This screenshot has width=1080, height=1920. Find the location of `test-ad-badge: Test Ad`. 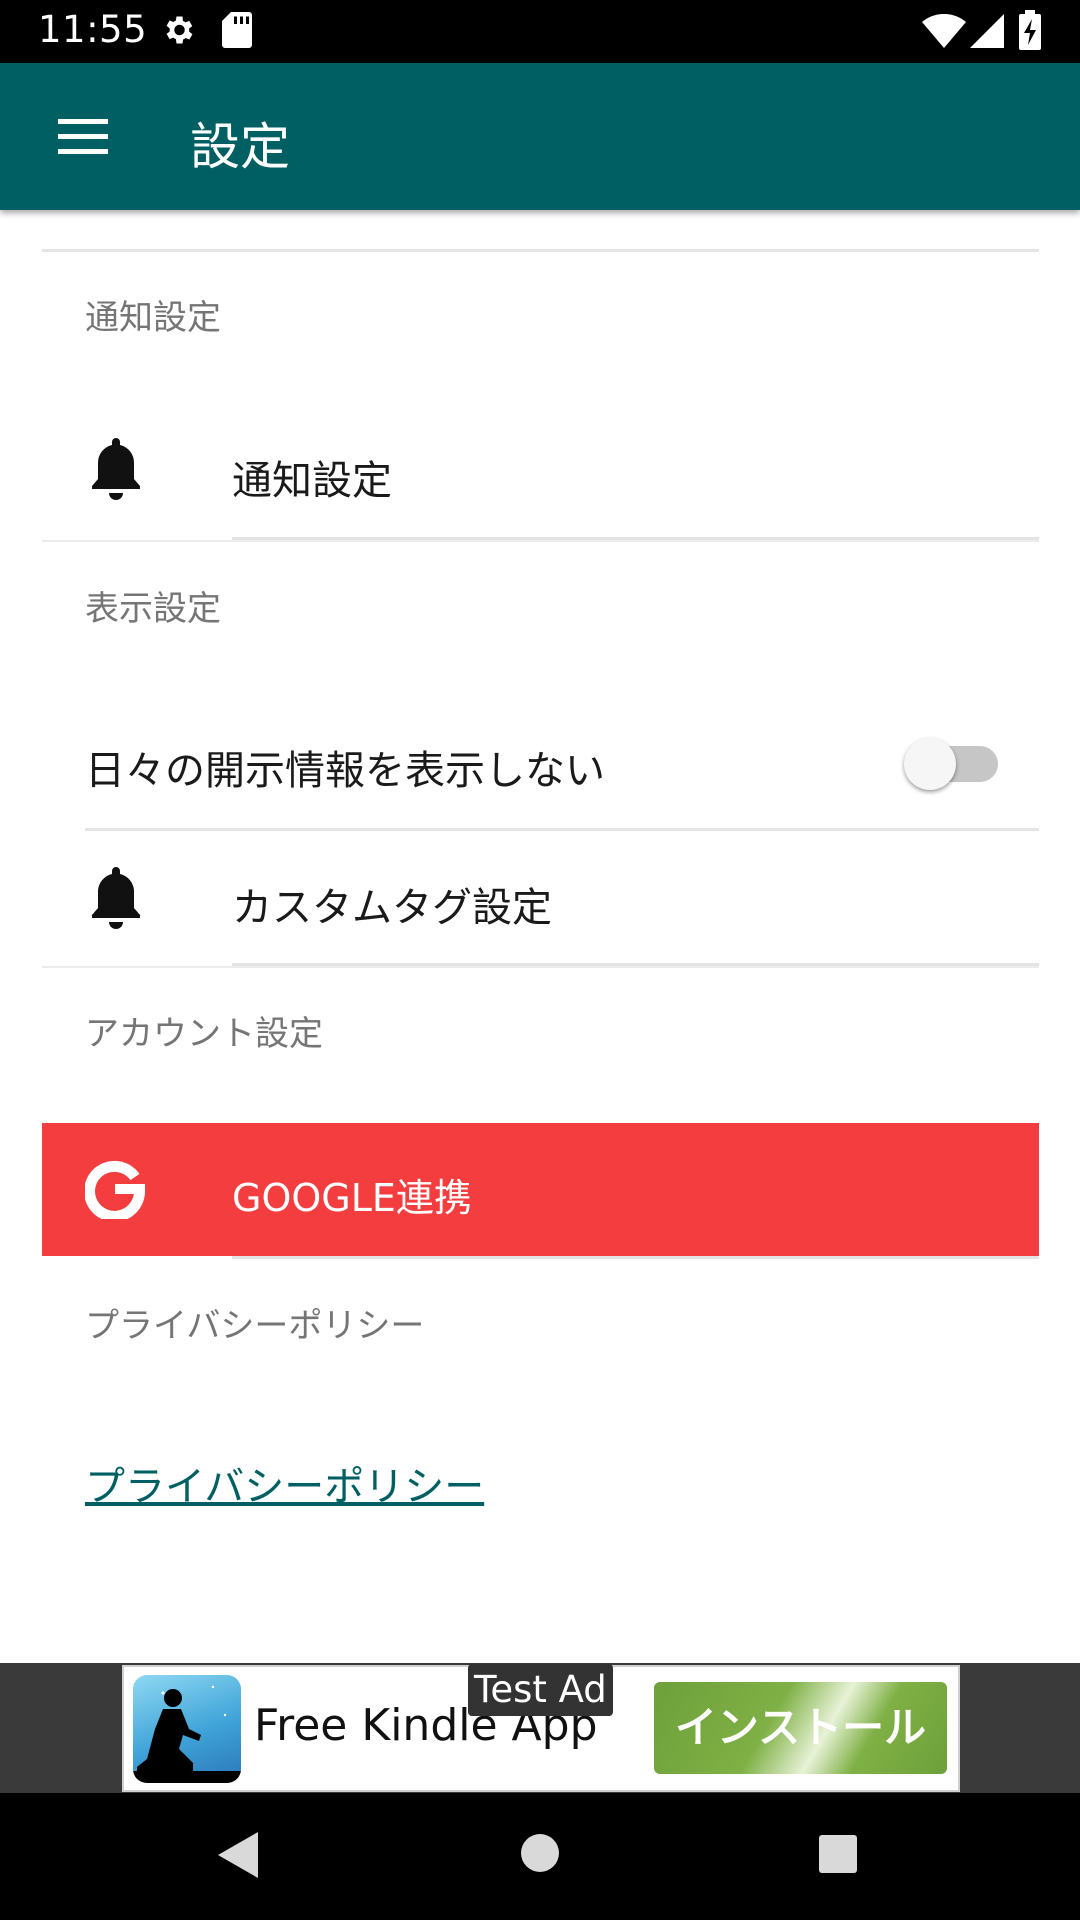

test-ad-badge: Test Ad is located at coordinates (540, 1690).